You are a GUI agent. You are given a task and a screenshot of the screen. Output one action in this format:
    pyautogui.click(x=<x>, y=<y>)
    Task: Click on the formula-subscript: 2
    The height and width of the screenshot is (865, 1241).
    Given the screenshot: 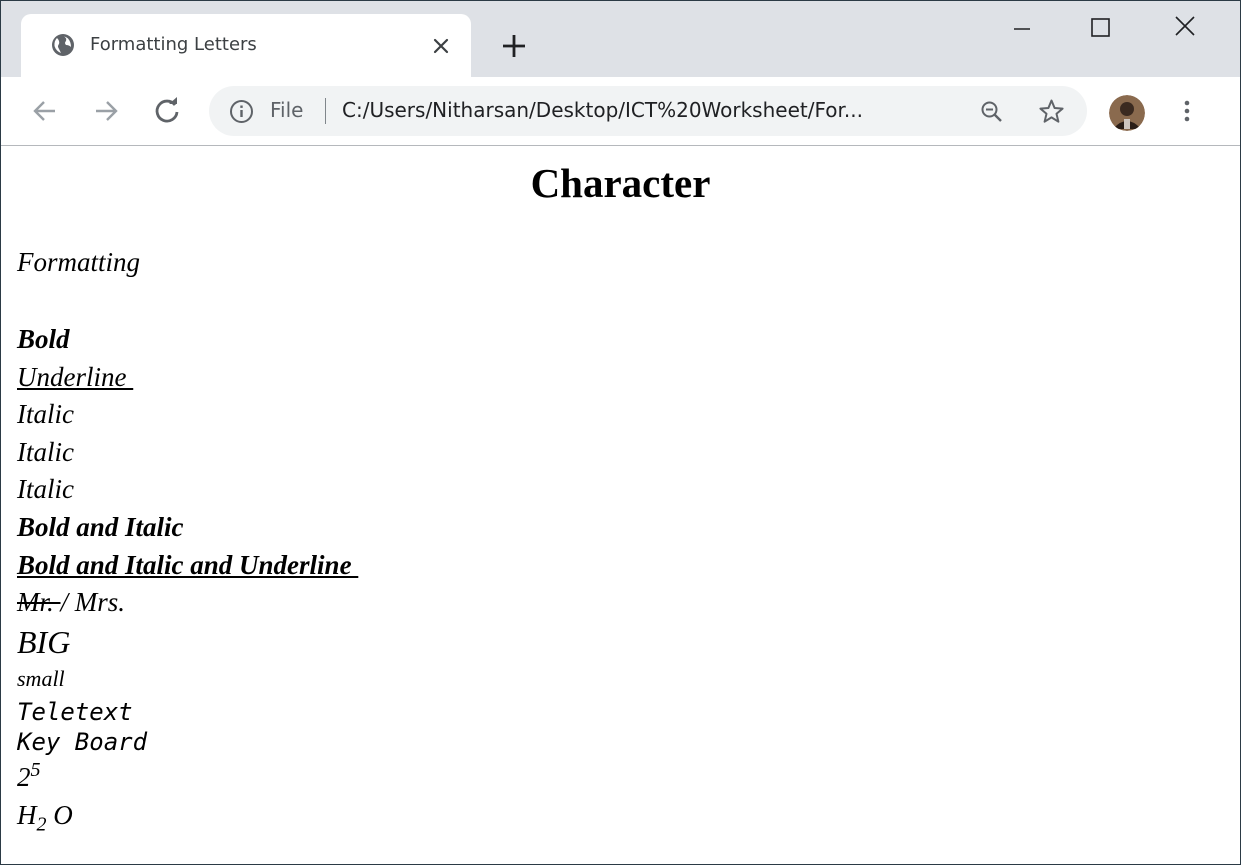 What is the action you would take?
    pyautogui.click(x=41, y=824)
    